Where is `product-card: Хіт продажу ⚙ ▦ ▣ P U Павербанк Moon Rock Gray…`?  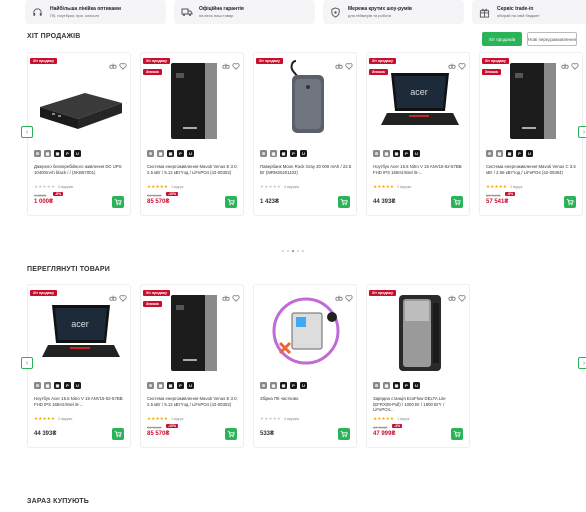 product-card: Хіт продажу ⚙ ▦ ▣ P U Павербанк Moon Rock Gray… is located at coordinates (305, 134).